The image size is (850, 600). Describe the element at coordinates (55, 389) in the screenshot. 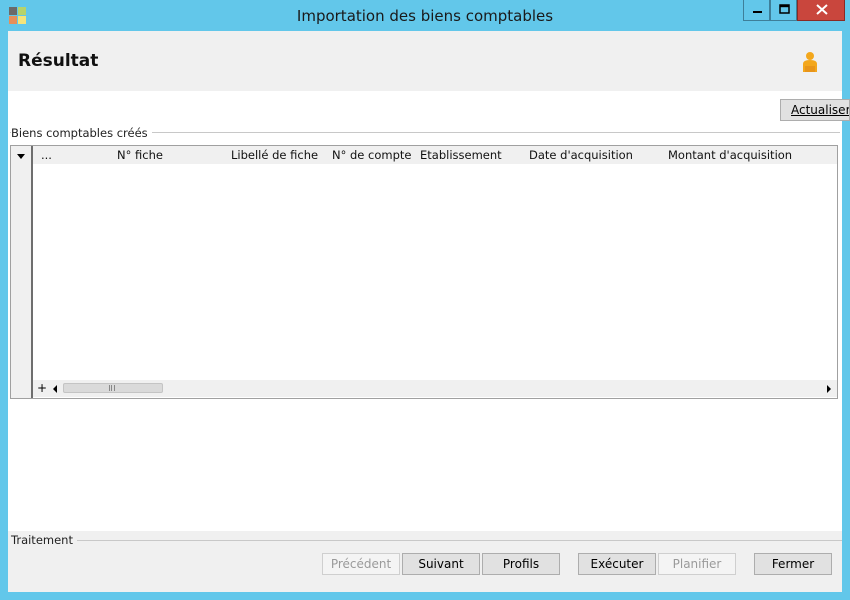

I see `scroll-left-icon` at that location.